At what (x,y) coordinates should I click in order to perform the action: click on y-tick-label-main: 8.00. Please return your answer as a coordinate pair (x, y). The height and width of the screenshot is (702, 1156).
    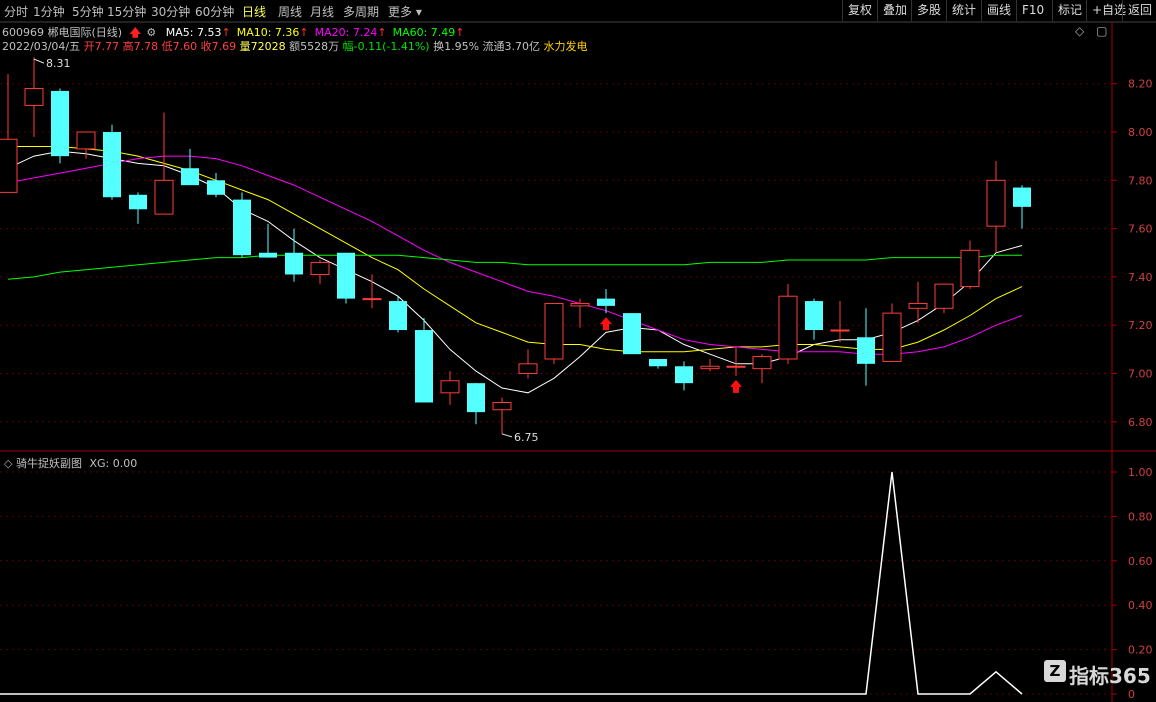
    Looking at the image, I should click on (1140, 132).